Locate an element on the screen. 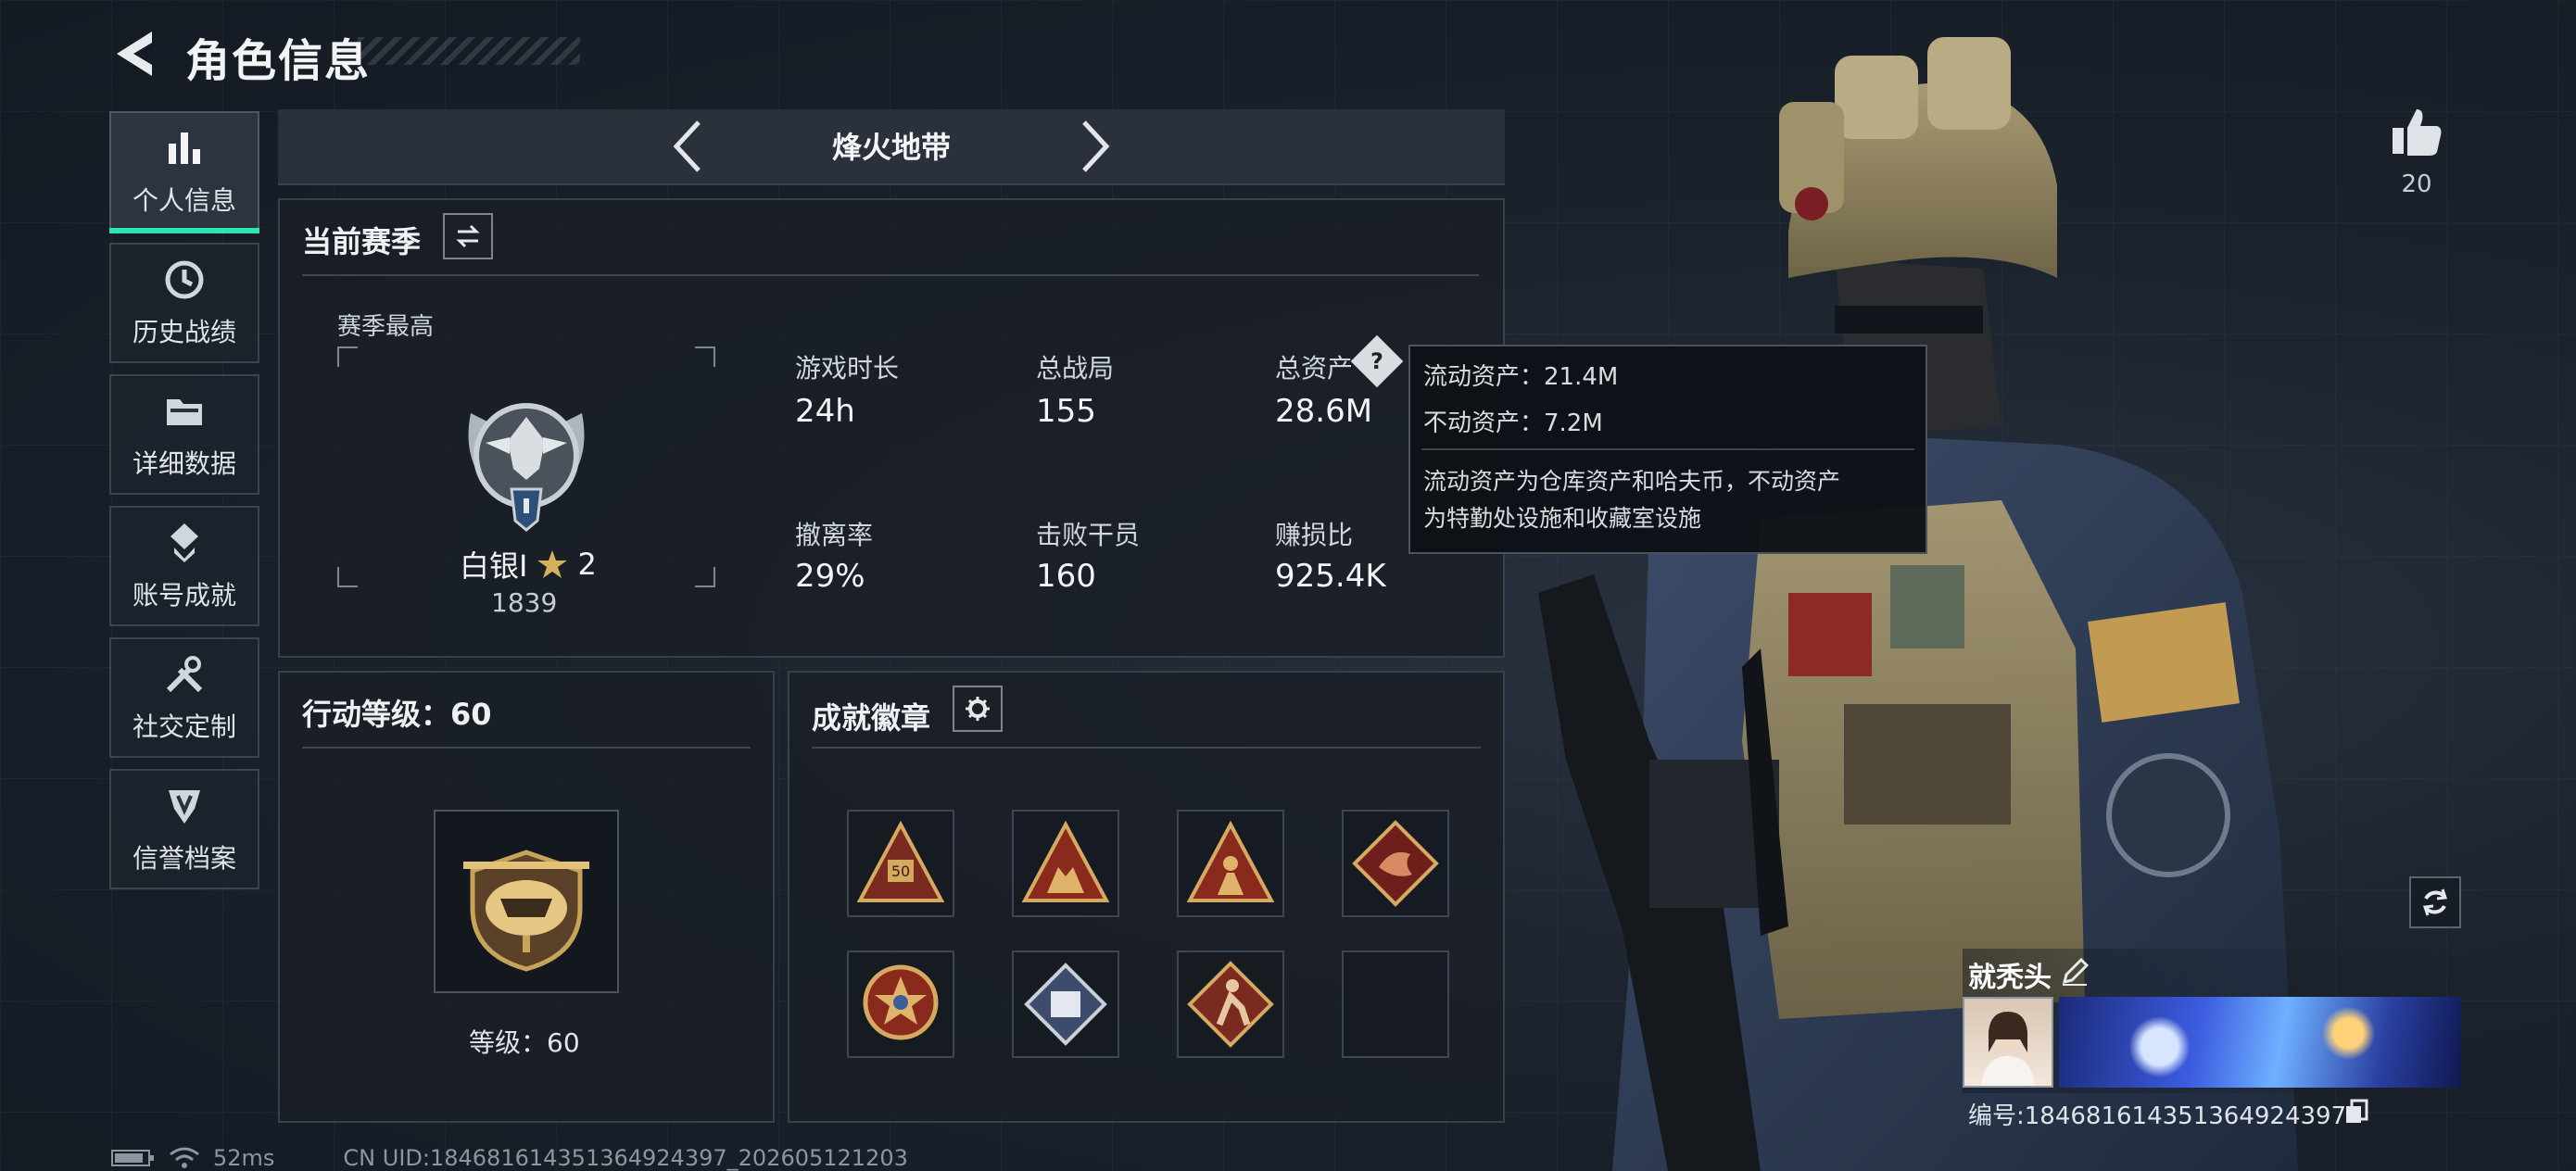  wifi-icon is located at coordinates (184, 1158).